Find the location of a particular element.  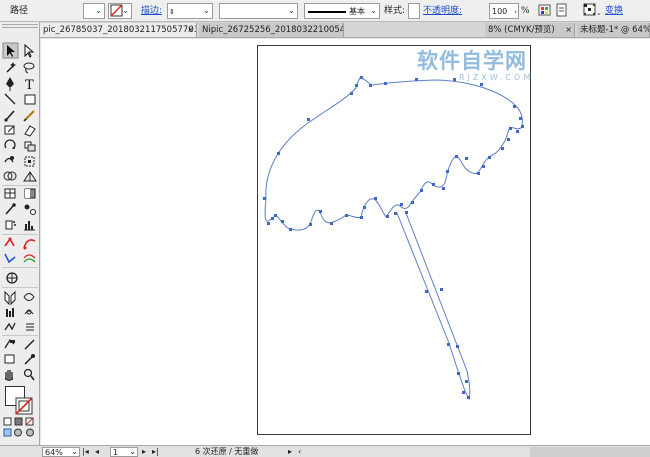

reference-point-button: ⌄ is located at coordinates (592, 11).